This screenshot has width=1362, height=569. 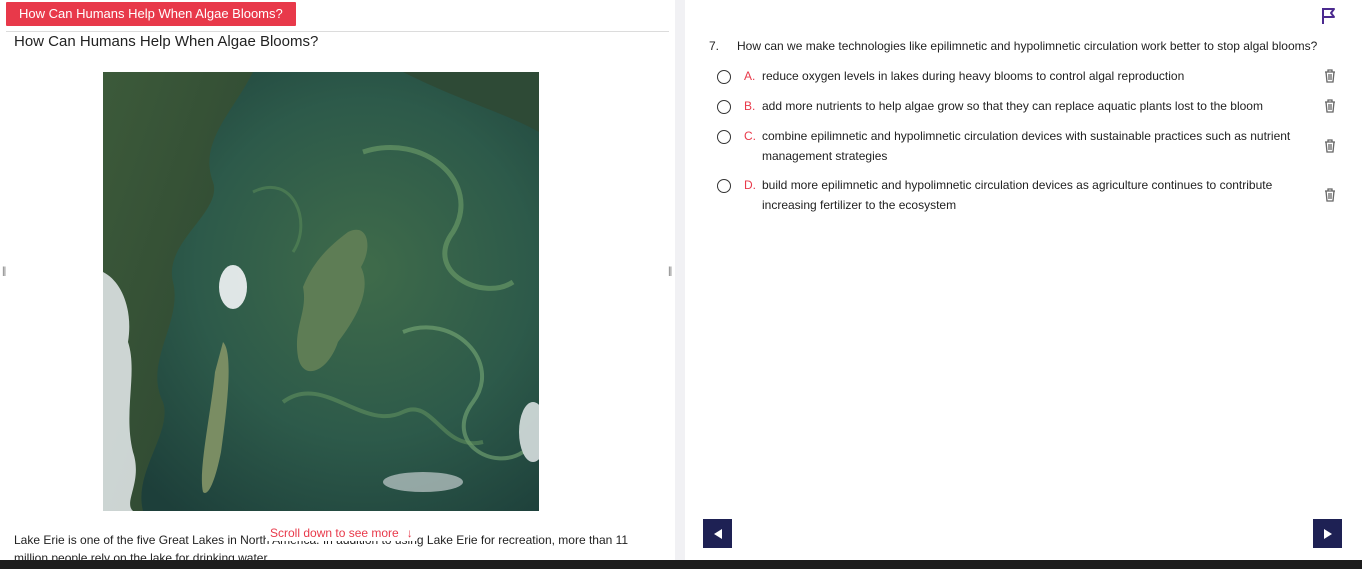 I want to click on option-letter-c: C., so click(x=750, y=136).